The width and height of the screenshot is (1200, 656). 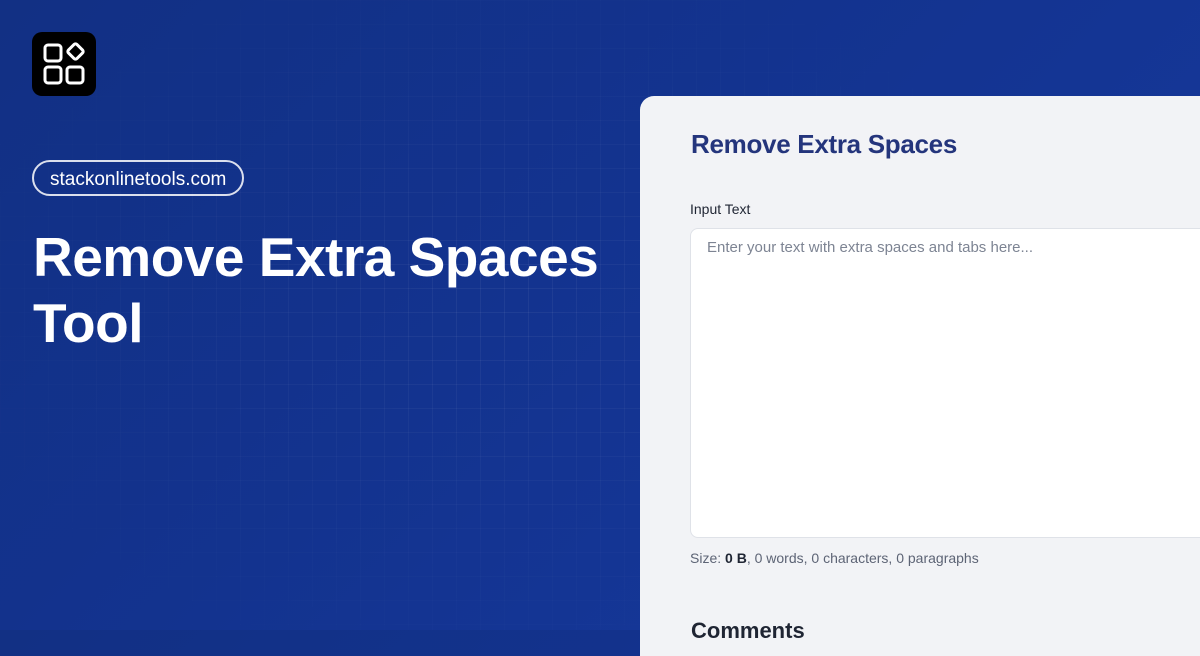 What do you see at coordinates (748, 630) in the screenshot?
I see `comments-heading: Comments` at bounding box center [748, 630].